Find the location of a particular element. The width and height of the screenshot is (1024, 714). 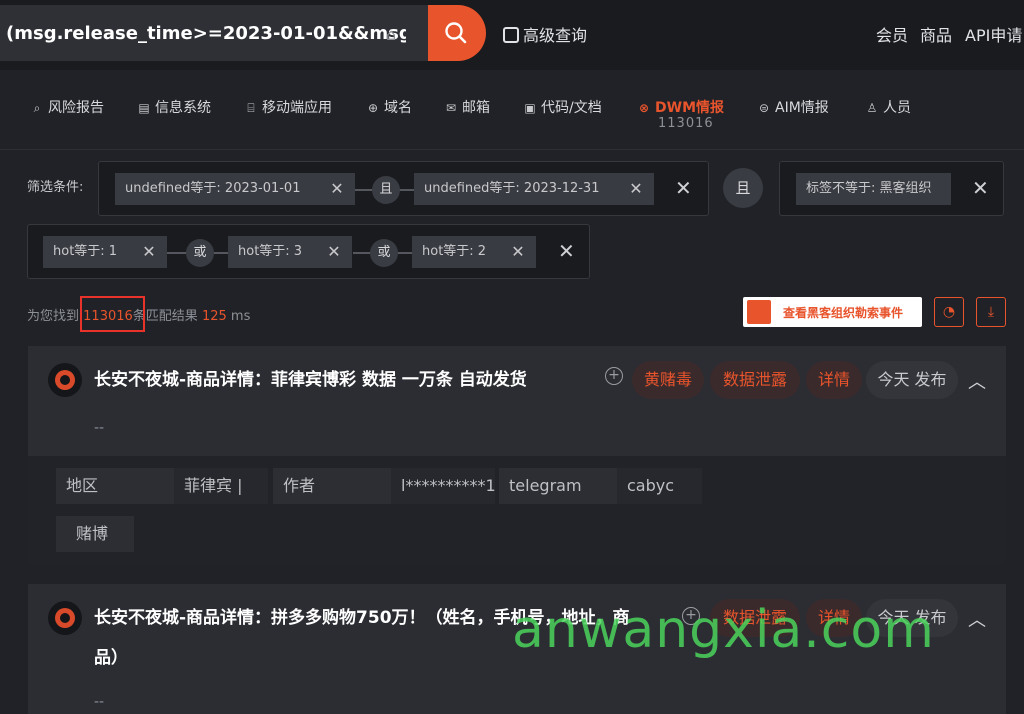

advanced-search-label: 高级查询 is located at coordinates (555, 35).